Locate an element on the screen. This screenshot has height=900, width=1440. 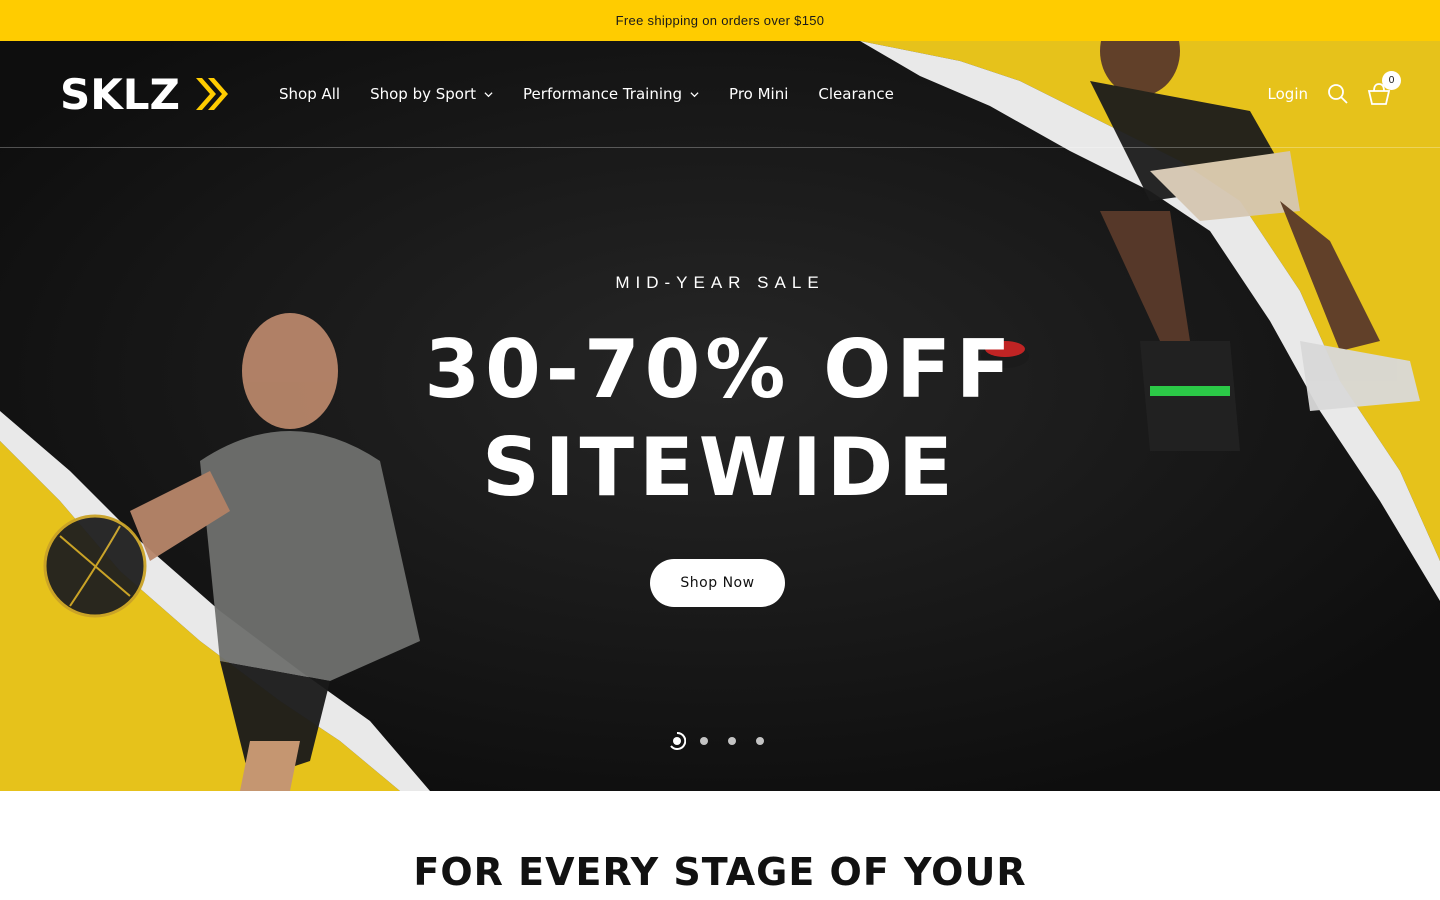
nav-label: Shop All is located at coordinates (310, 94).